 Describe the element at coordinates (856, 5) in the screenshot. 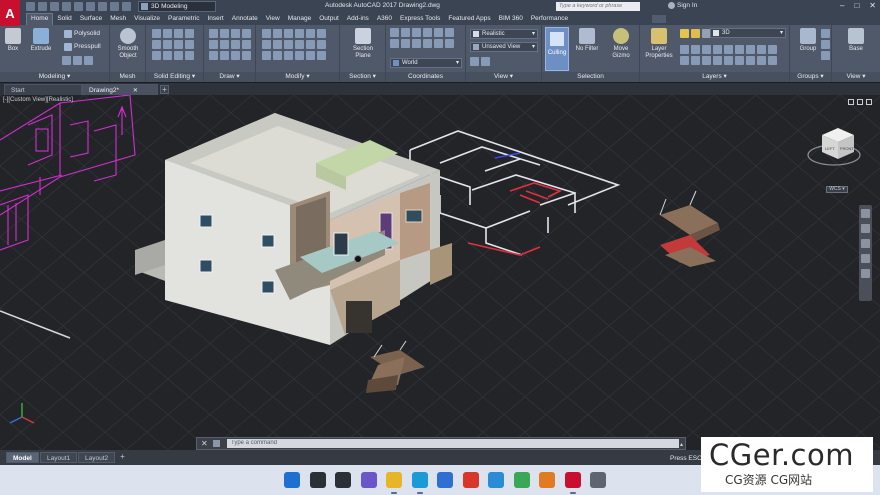

I see `maximize-button: □` at that location.